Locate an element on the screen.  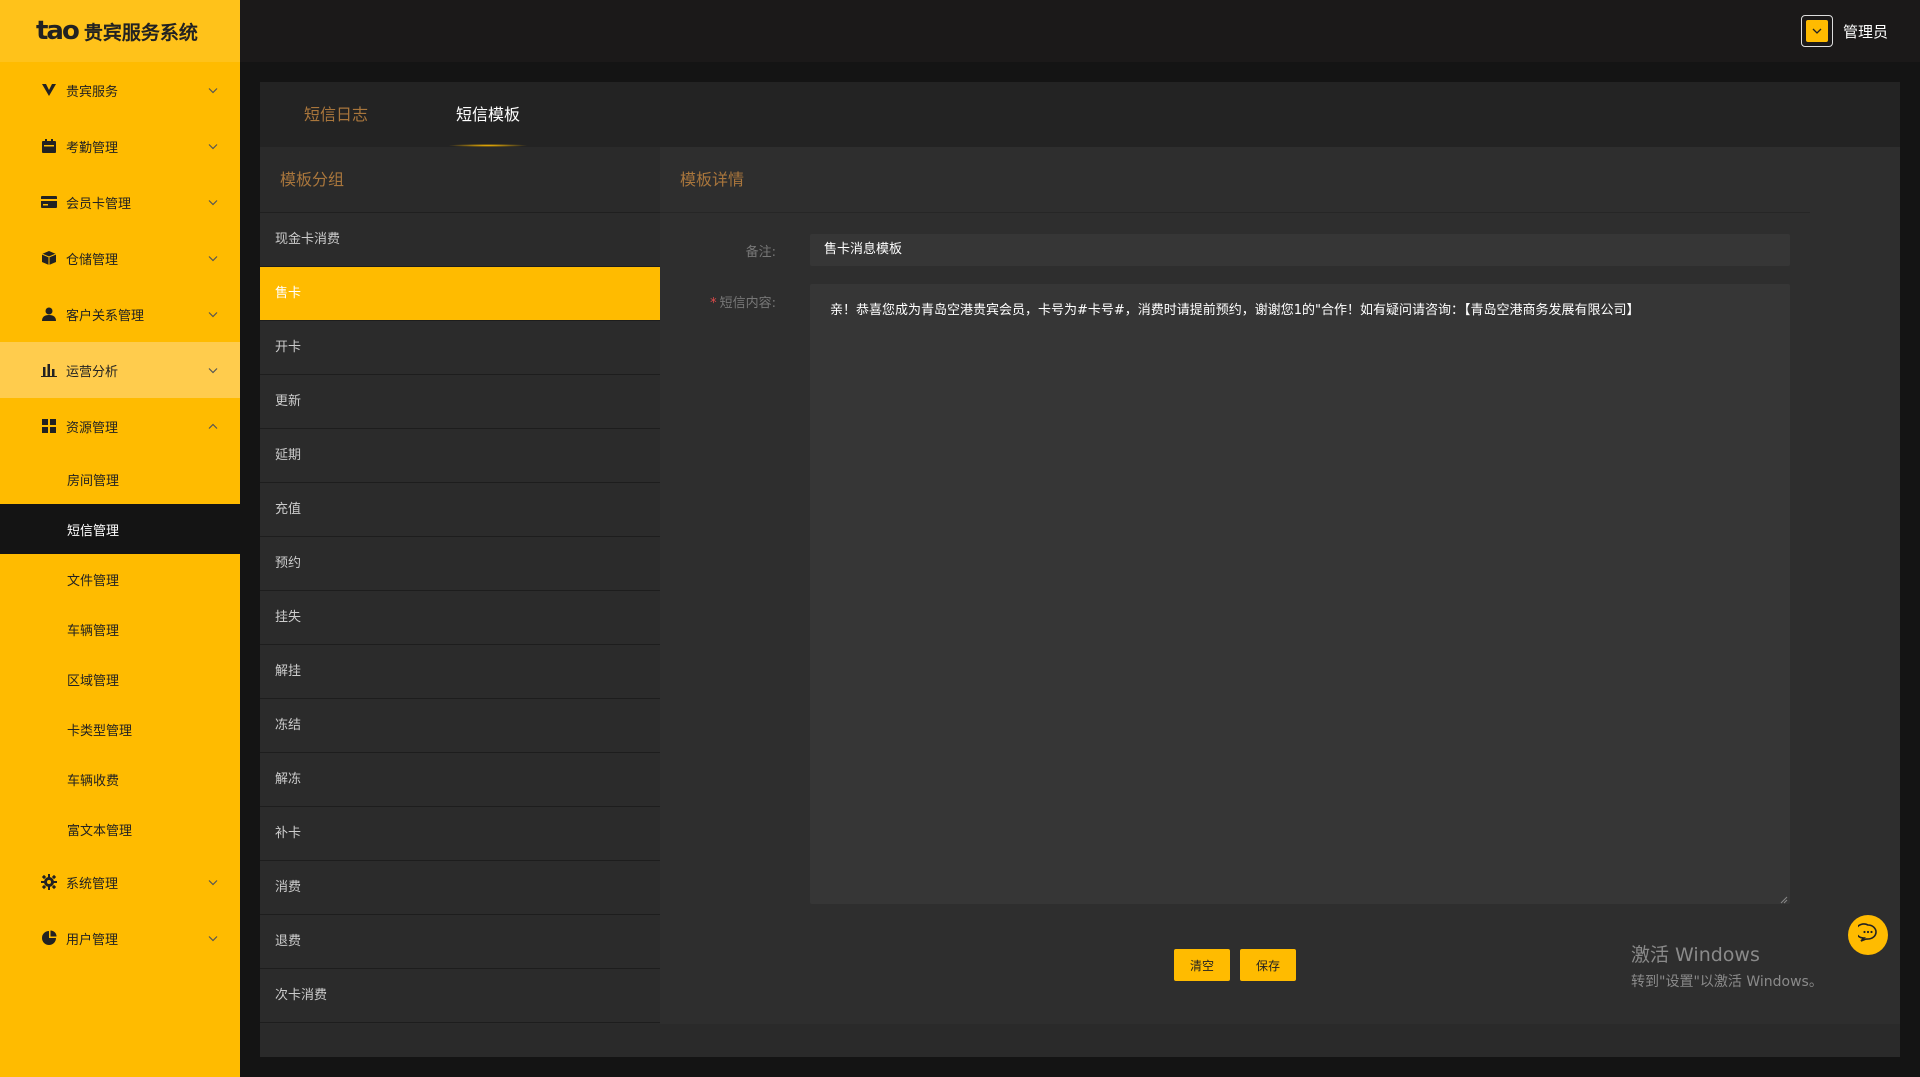
list-item: 解挂 is located at coordinates (460, 672).